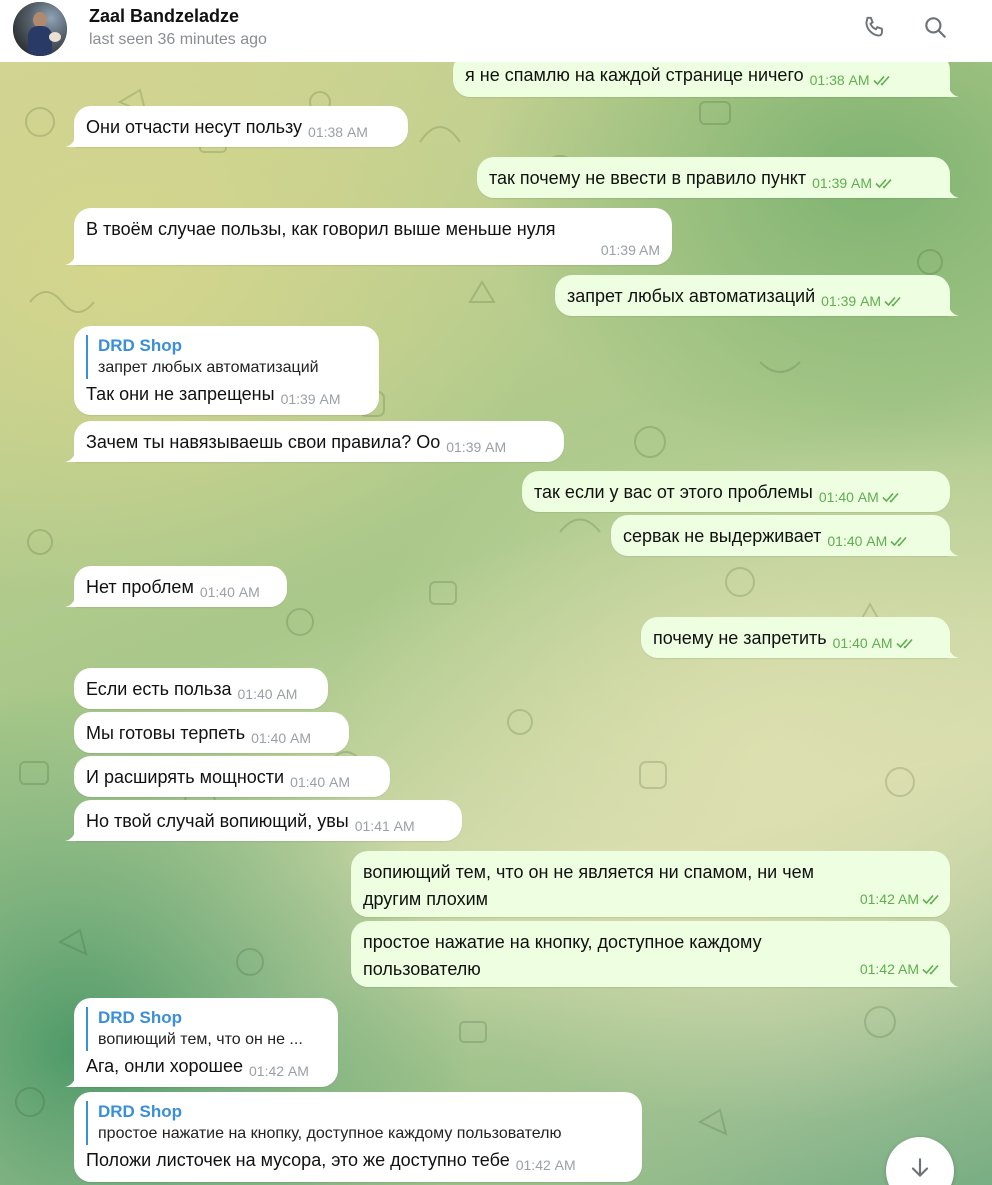  What do you see at coordinates (178, 39) in the screenshot?
I see `contact-status: last seen 36 minutes ago` at bounding box center [178, 39].